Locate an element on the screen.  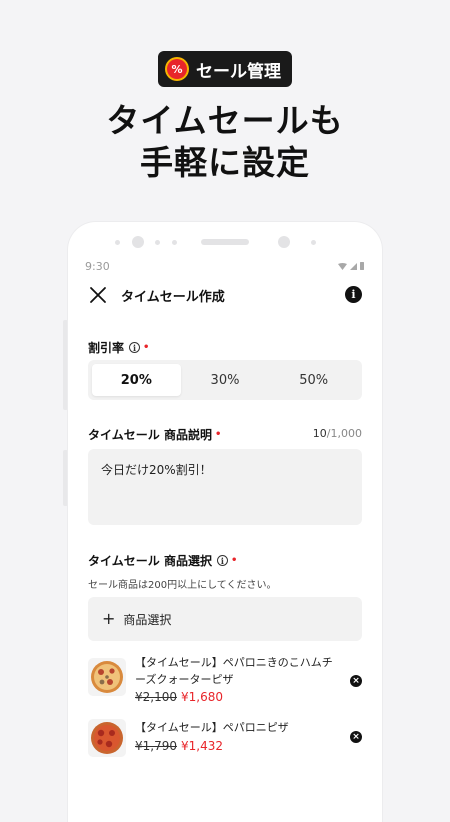
discount-label-row: 割引率 i • is located at coordinates (118, 347).